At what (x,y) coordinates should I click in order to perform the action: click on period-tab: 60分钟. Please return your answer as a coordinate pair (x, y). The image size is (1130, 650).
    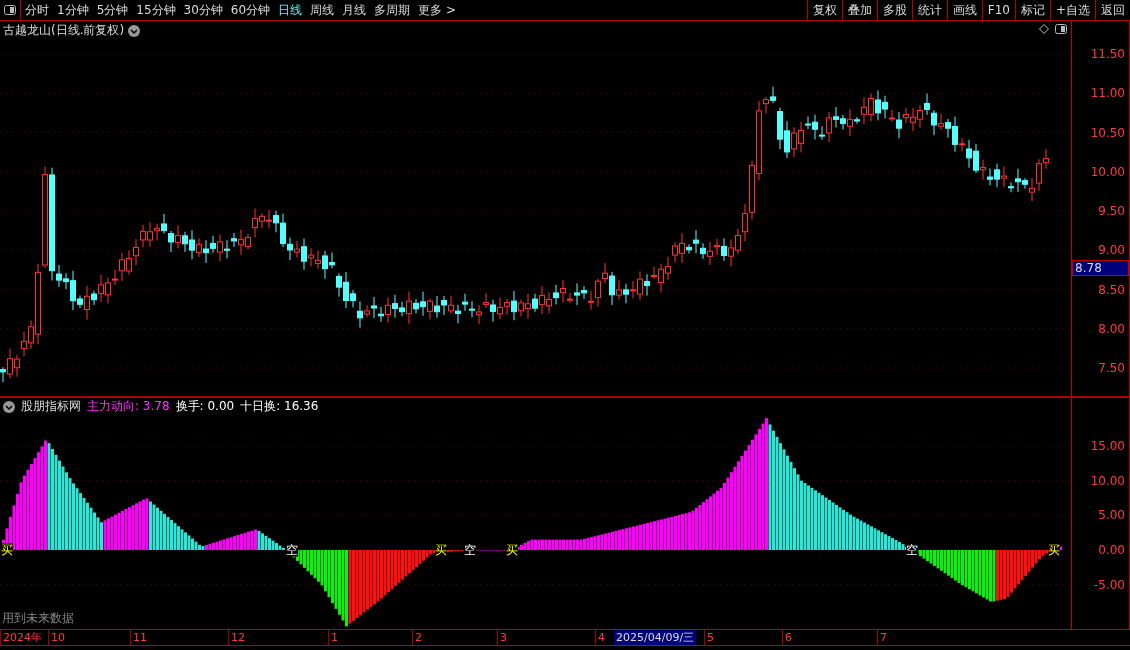
    Looking at the image, I should click on (250, 10).